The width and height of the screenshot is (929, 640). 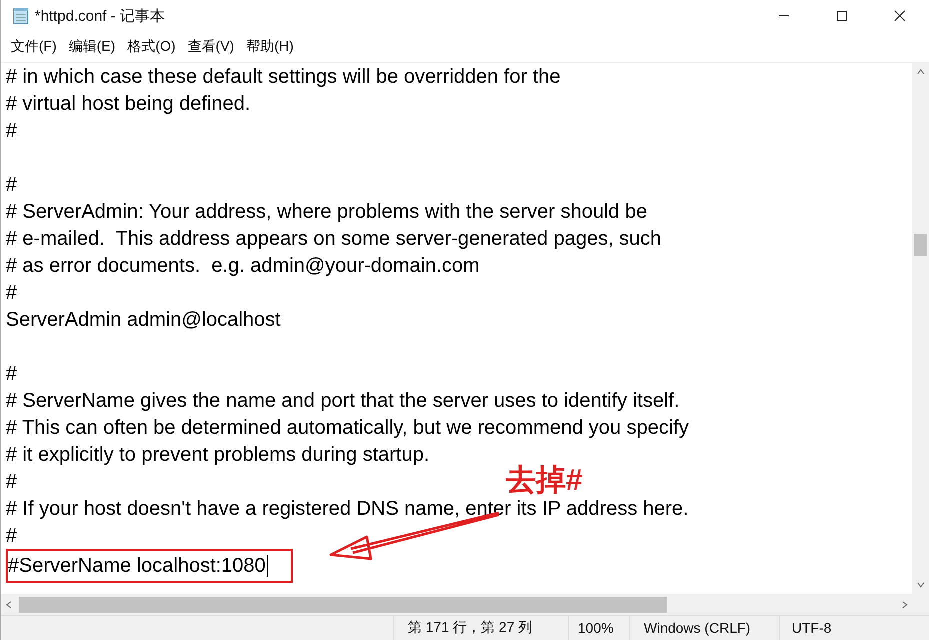 I want to click on code-line: # e-mailed. This address appears on some server-generated pages, such, so click(x=334, y=239).